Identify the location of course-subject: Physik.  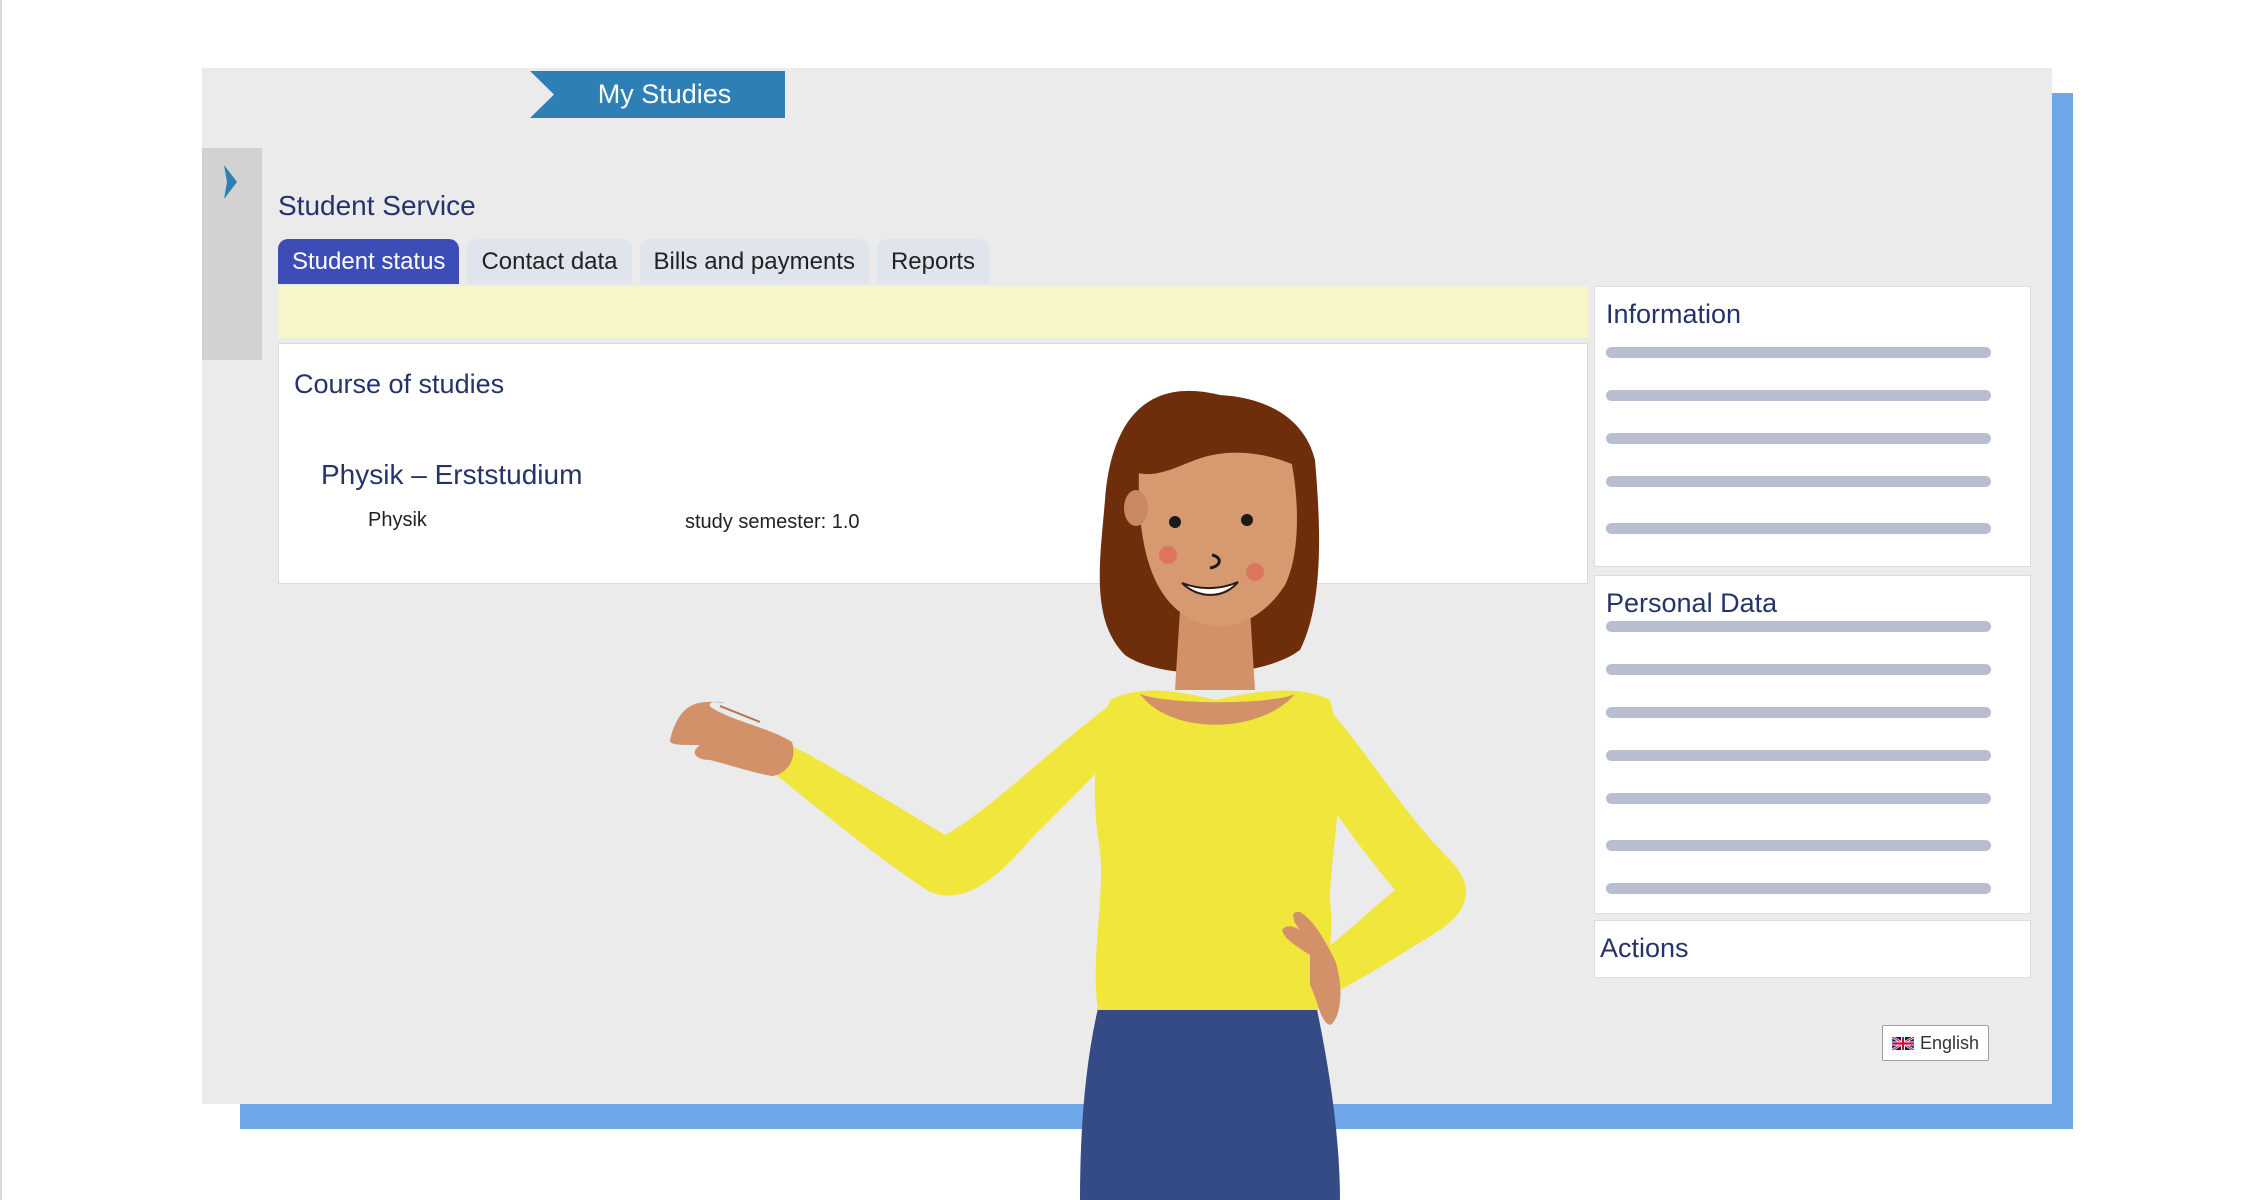
(397, 520).